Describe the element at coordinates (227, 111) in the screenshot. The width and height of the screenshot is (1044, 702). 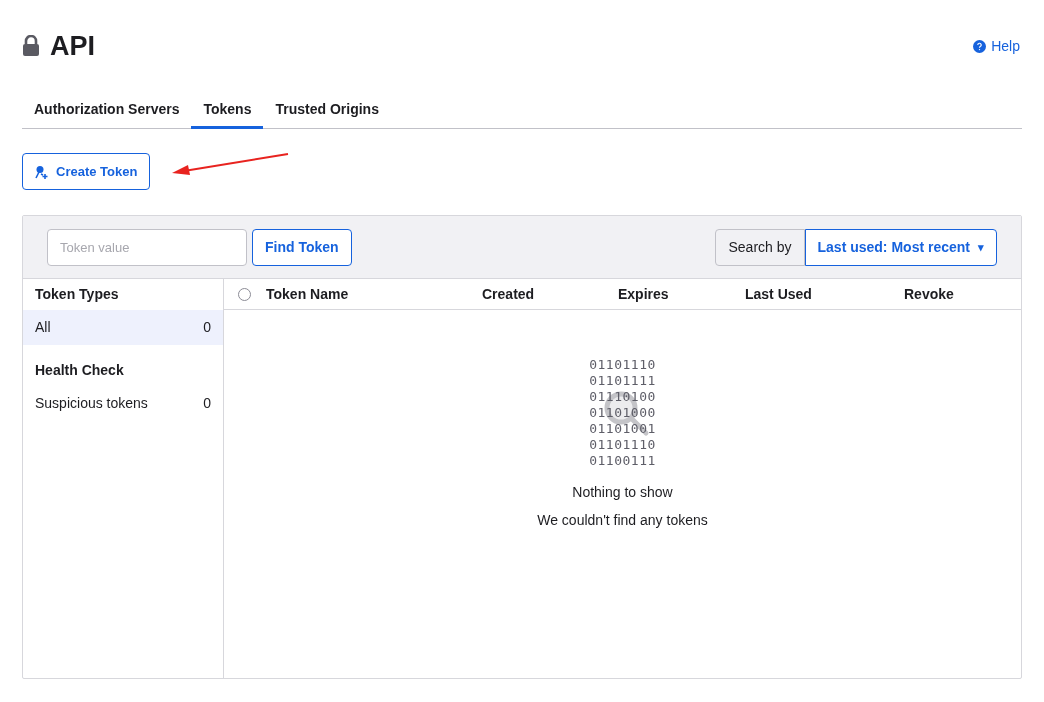
I see `tab: Tokens` at that location.